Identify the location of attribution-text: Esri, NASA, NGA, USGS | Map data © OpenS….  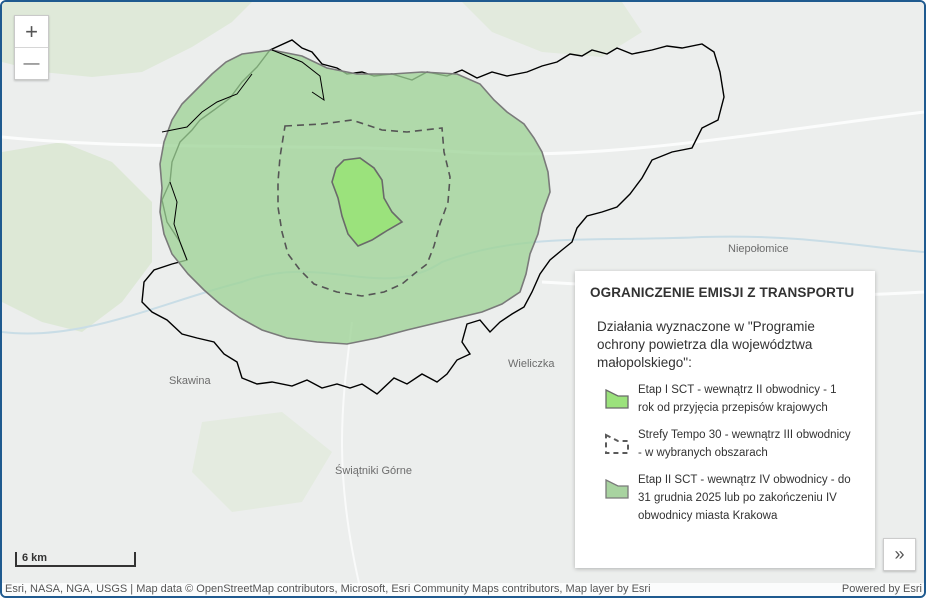
(328, 589).